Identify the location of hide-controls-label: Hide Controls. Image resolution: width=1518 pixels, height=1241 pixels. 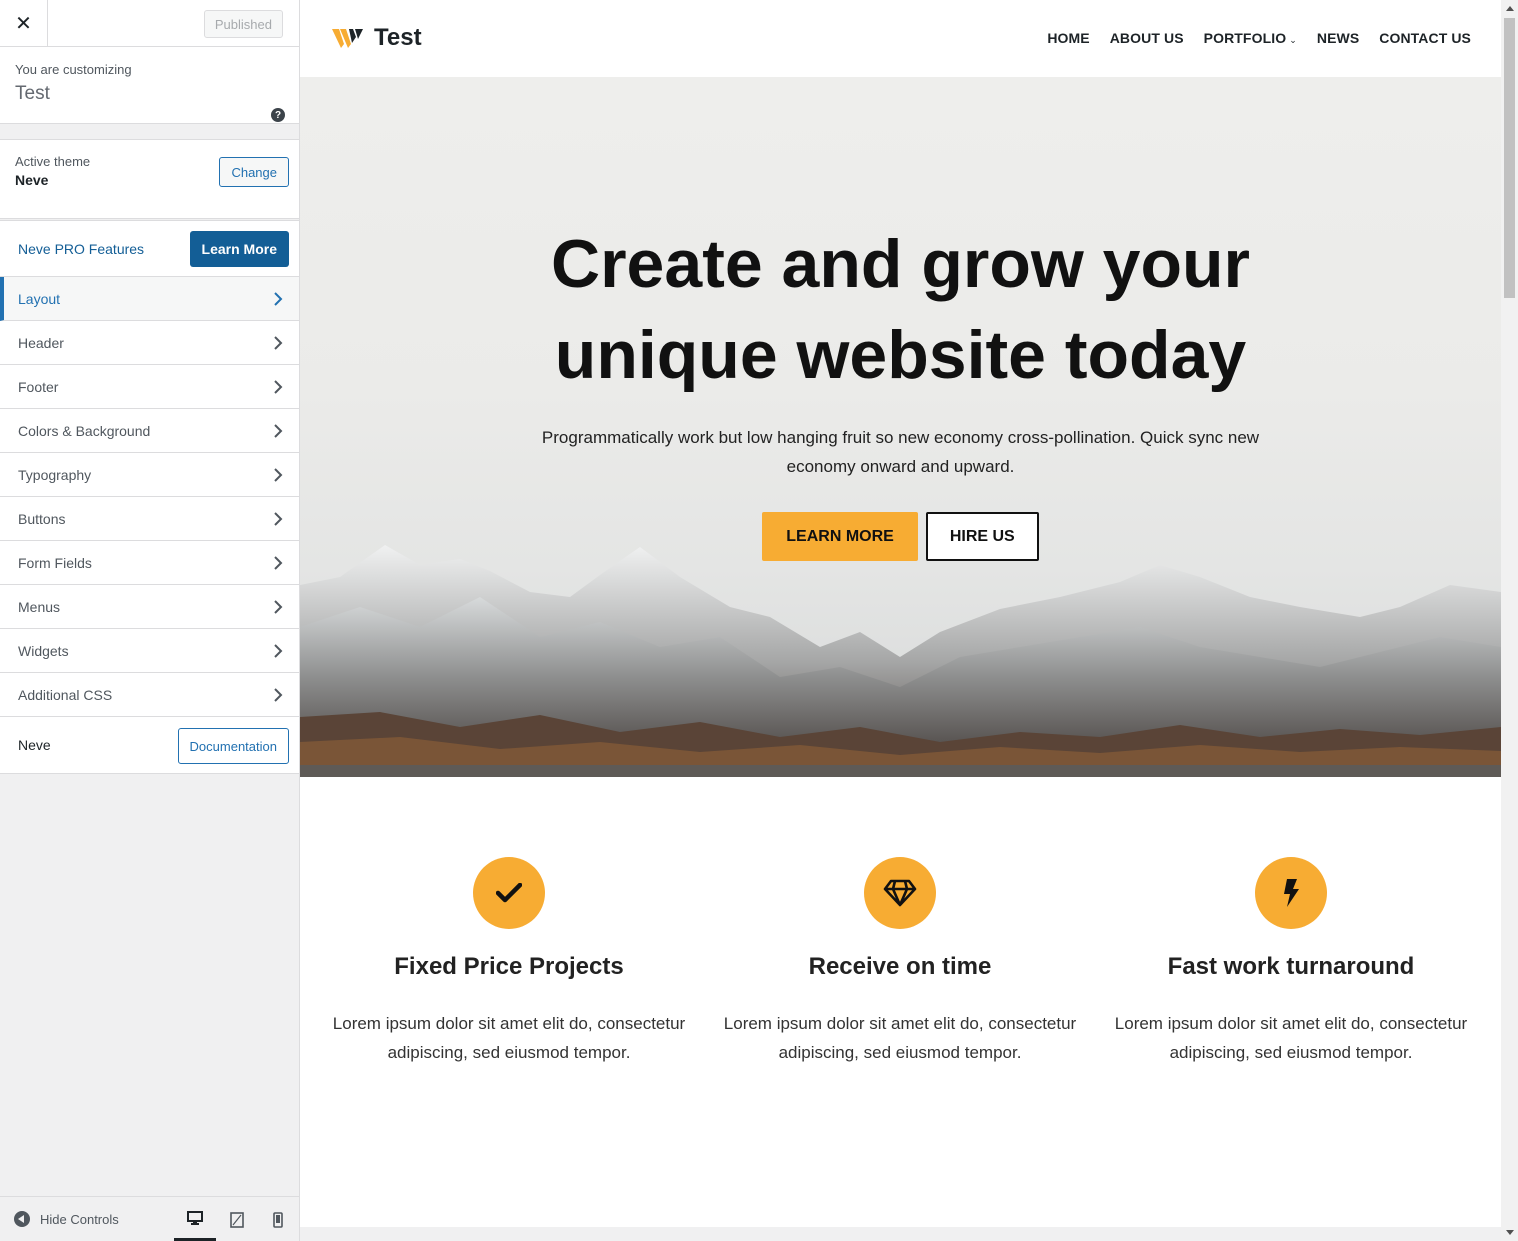
(79, 1219).